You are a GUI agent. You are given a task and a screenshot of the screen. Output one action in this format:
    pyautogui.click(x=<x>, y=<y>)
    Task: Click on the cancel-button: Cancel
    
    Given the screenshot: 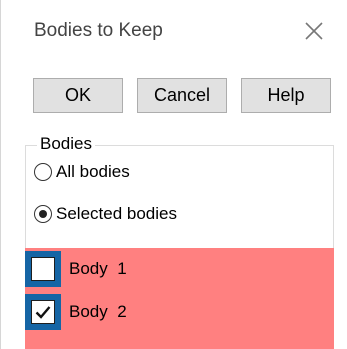 What is the action you would take?
    pyautogui.click(x=182, y=95)
    